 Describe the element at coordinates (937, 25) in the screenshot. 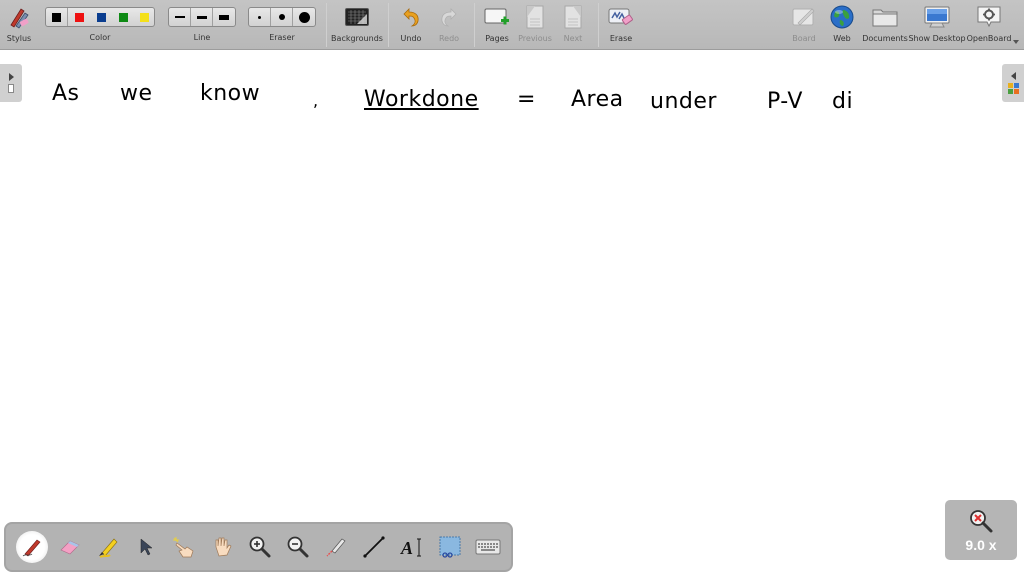

I see `show-desktop-button: Show Desktop` at that location.